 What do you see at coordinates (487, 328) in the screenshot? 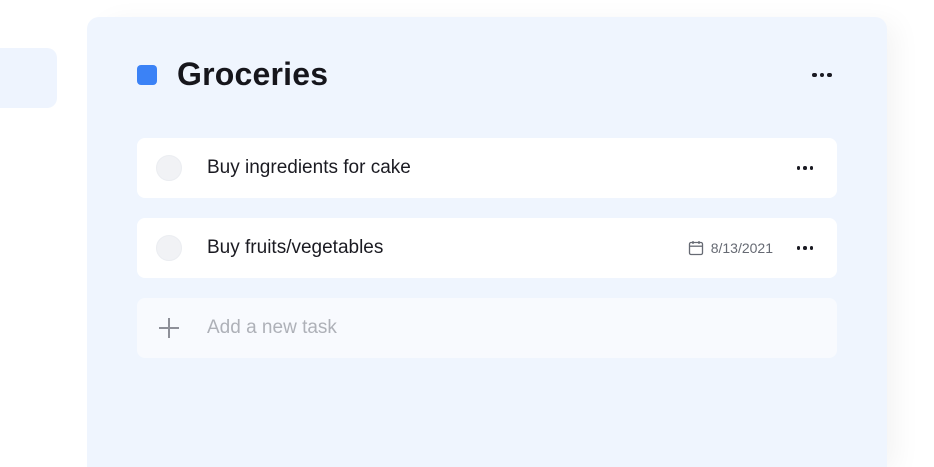
I see `add-task-input: Add a new task` at bounding box center [487, 328].